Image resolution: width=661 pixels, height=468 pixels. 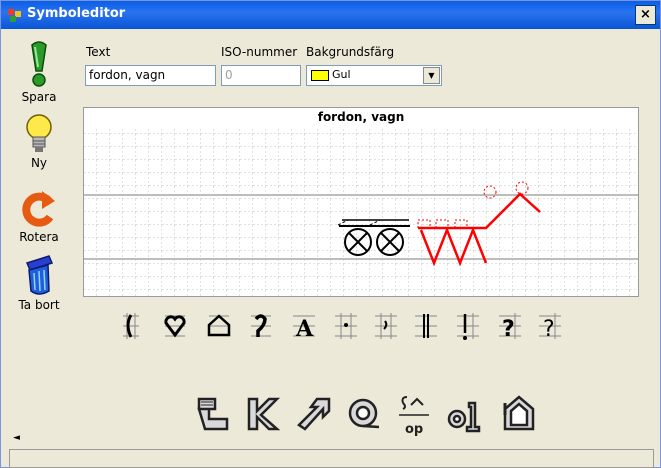 I want to click on text-label: Text, so click(x=98, y=52).